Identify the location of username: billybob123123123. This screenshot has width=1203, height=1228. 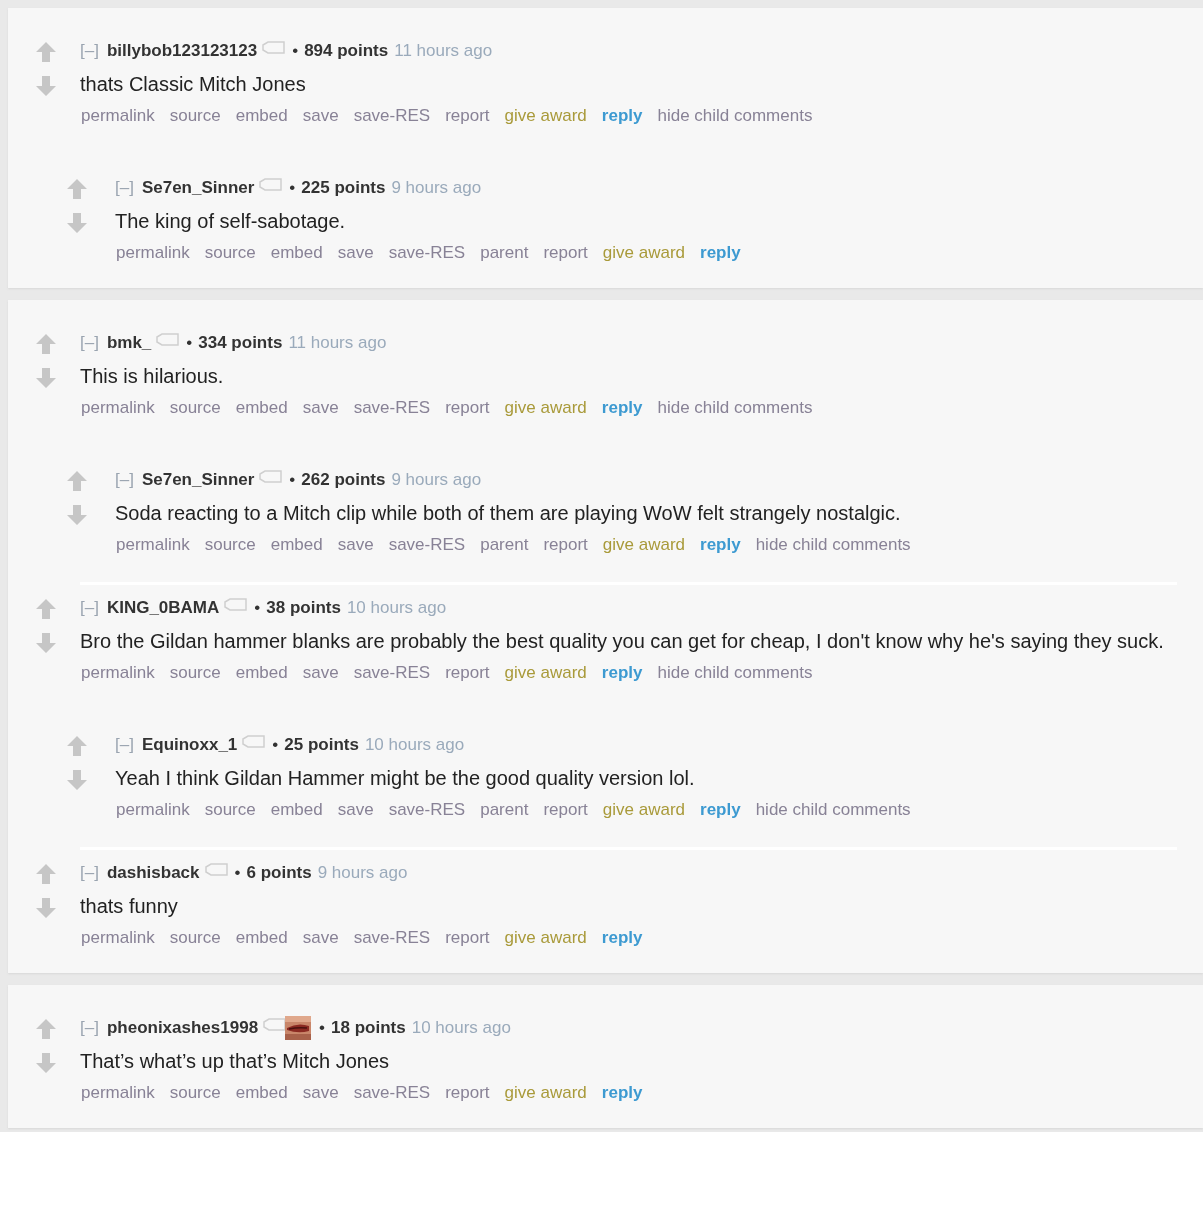
(182, 51).